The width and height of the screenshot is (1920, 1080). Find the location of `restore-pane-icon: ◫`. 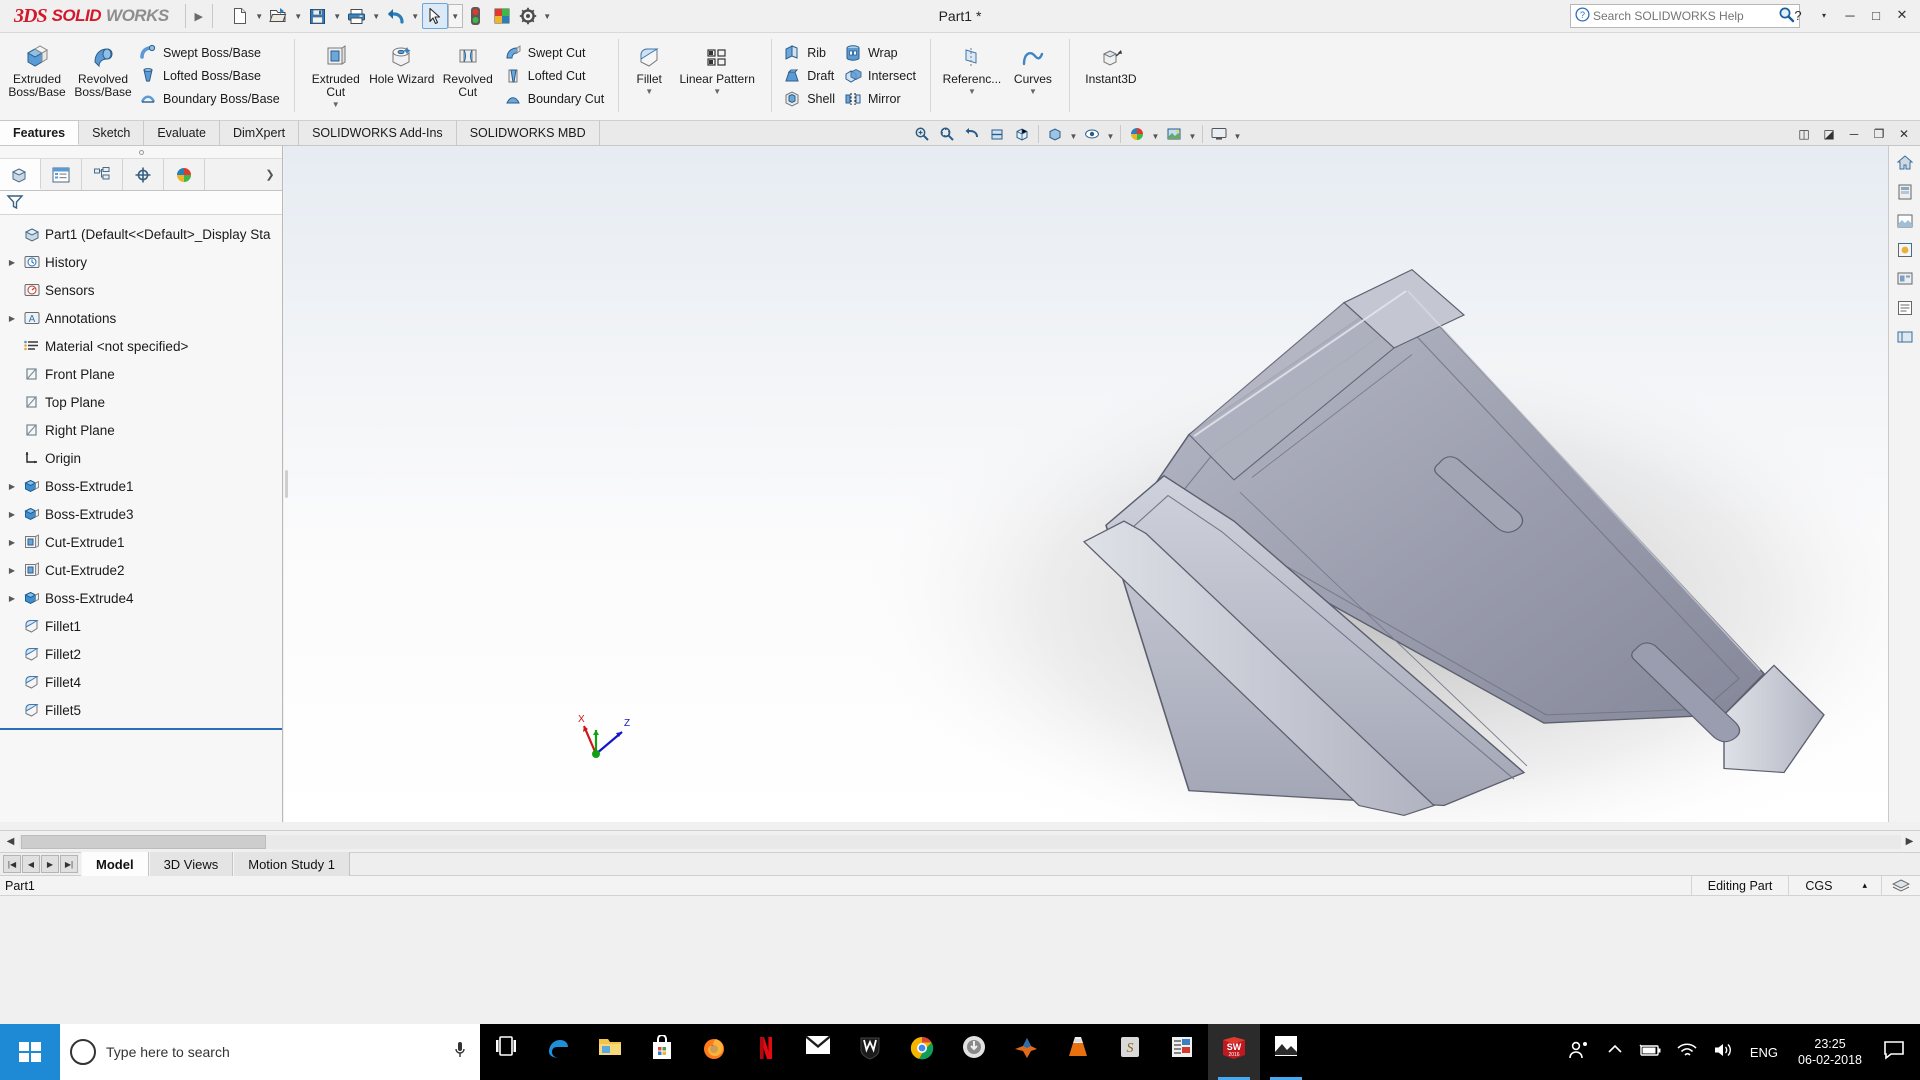

restore-pane-icon: ◫ is located at coordinates (1804, 134).